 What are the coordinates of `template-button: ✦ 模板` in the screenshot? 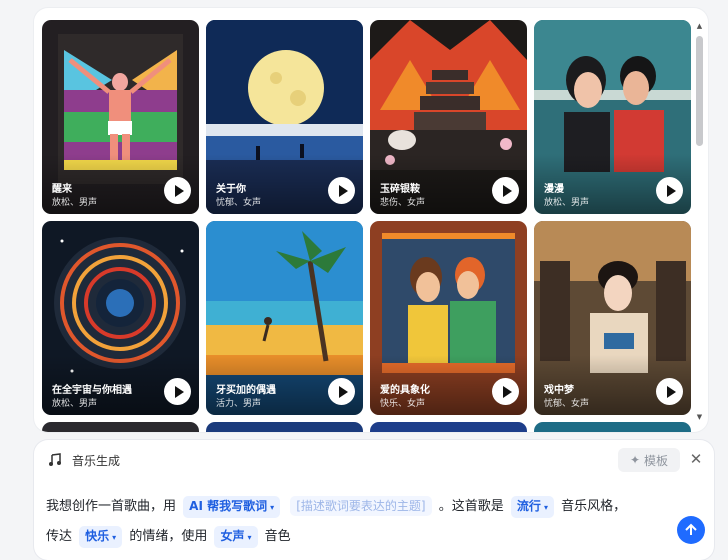 It's located at (649, 460).